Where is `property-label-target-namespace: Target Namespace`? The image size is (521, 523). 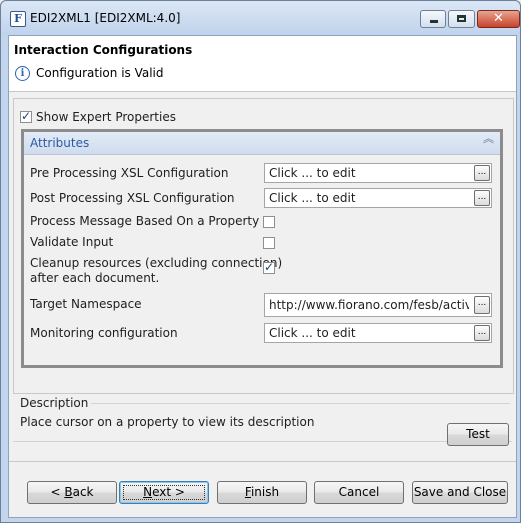
property-label-target-namespace: Target Namespace is located at coordinates (86, 304).